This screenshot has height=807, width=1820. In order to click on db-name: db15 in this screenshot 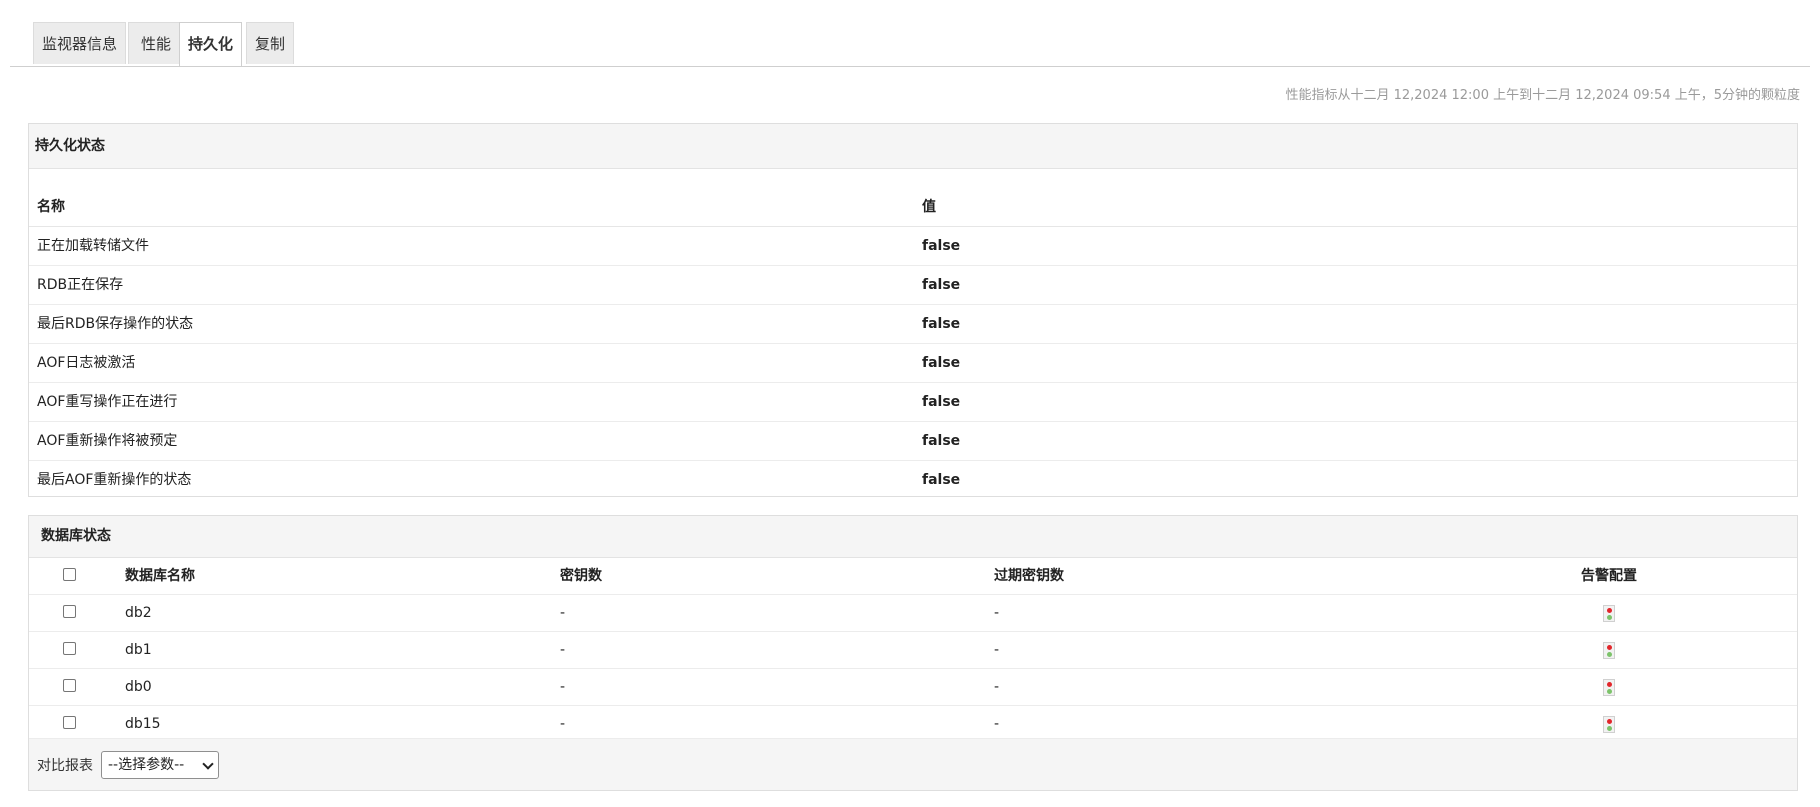, I will do `click(143, 724)`.